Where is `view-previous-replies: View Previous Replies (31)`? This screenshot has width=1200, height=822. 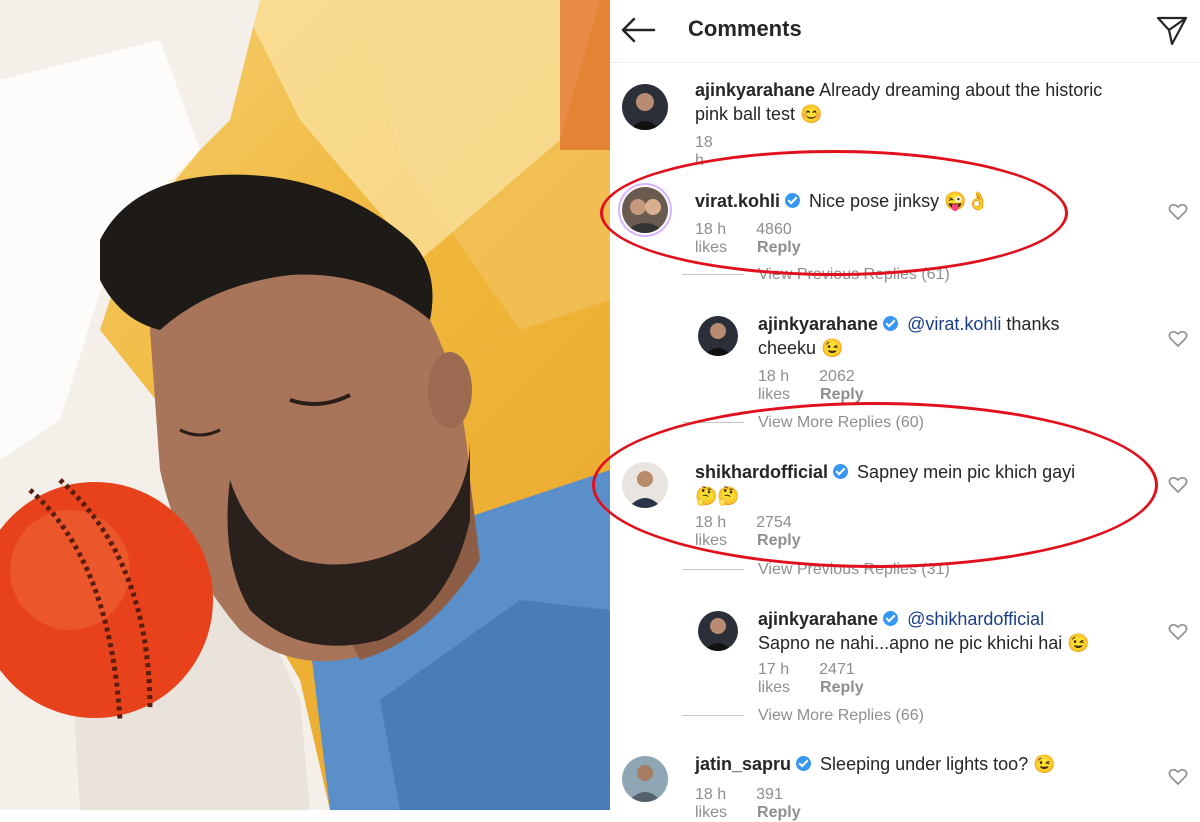 view-previous-replies: View Previous Replies (31) is located at coordinates (854, 570).